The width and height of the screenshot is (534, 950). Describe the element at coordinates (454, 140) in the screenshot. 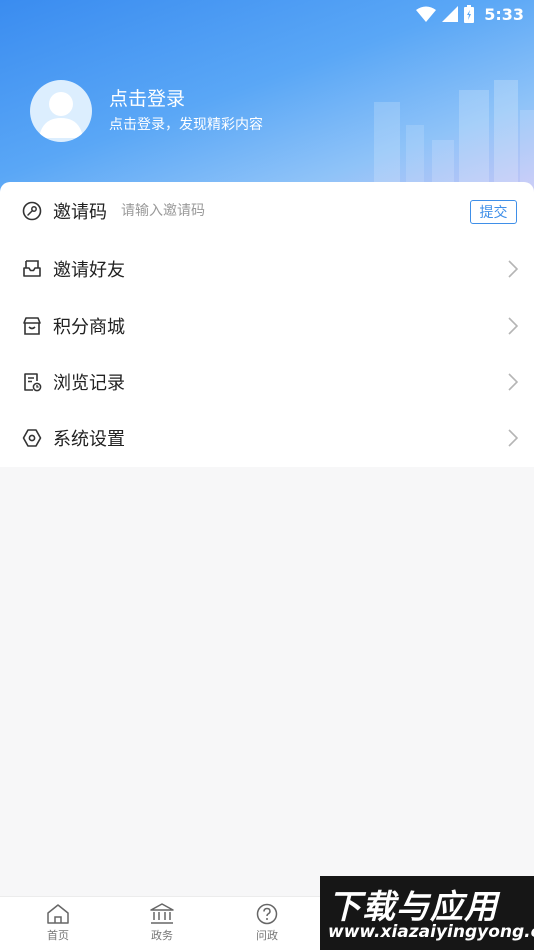

I see `city-skyline-decoration` at that location.